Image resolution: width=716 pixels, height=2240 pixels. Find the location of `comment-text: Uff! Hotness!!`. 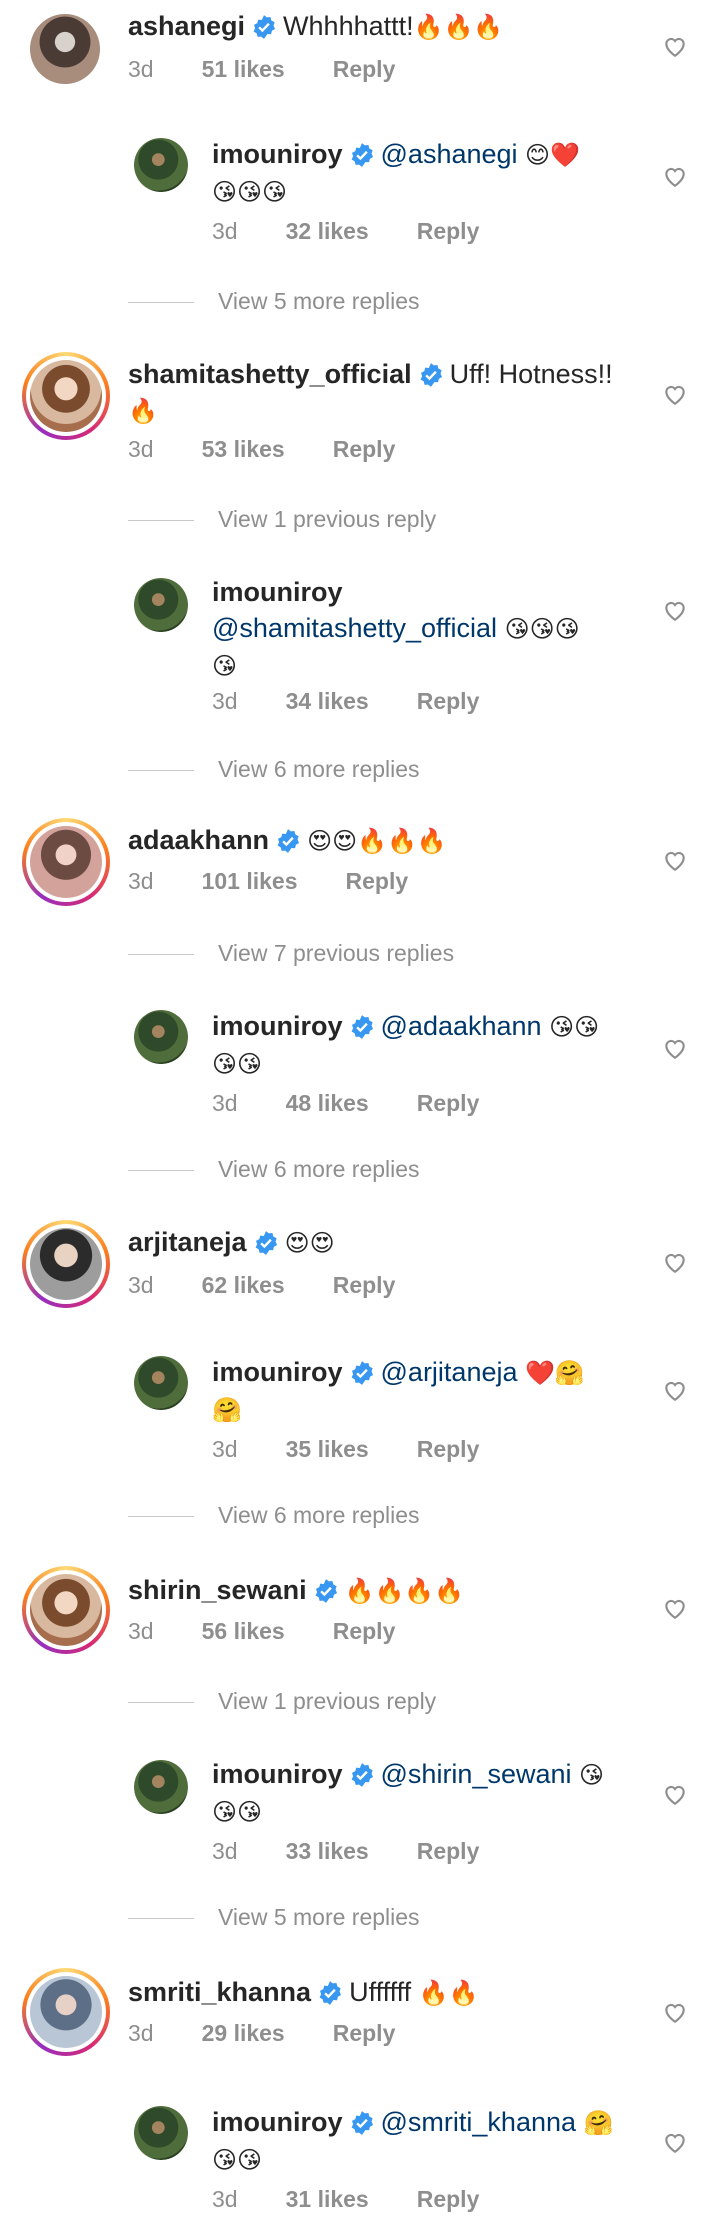

comment-text: Uff! Hotness!! is located at coordinates (531, 374).